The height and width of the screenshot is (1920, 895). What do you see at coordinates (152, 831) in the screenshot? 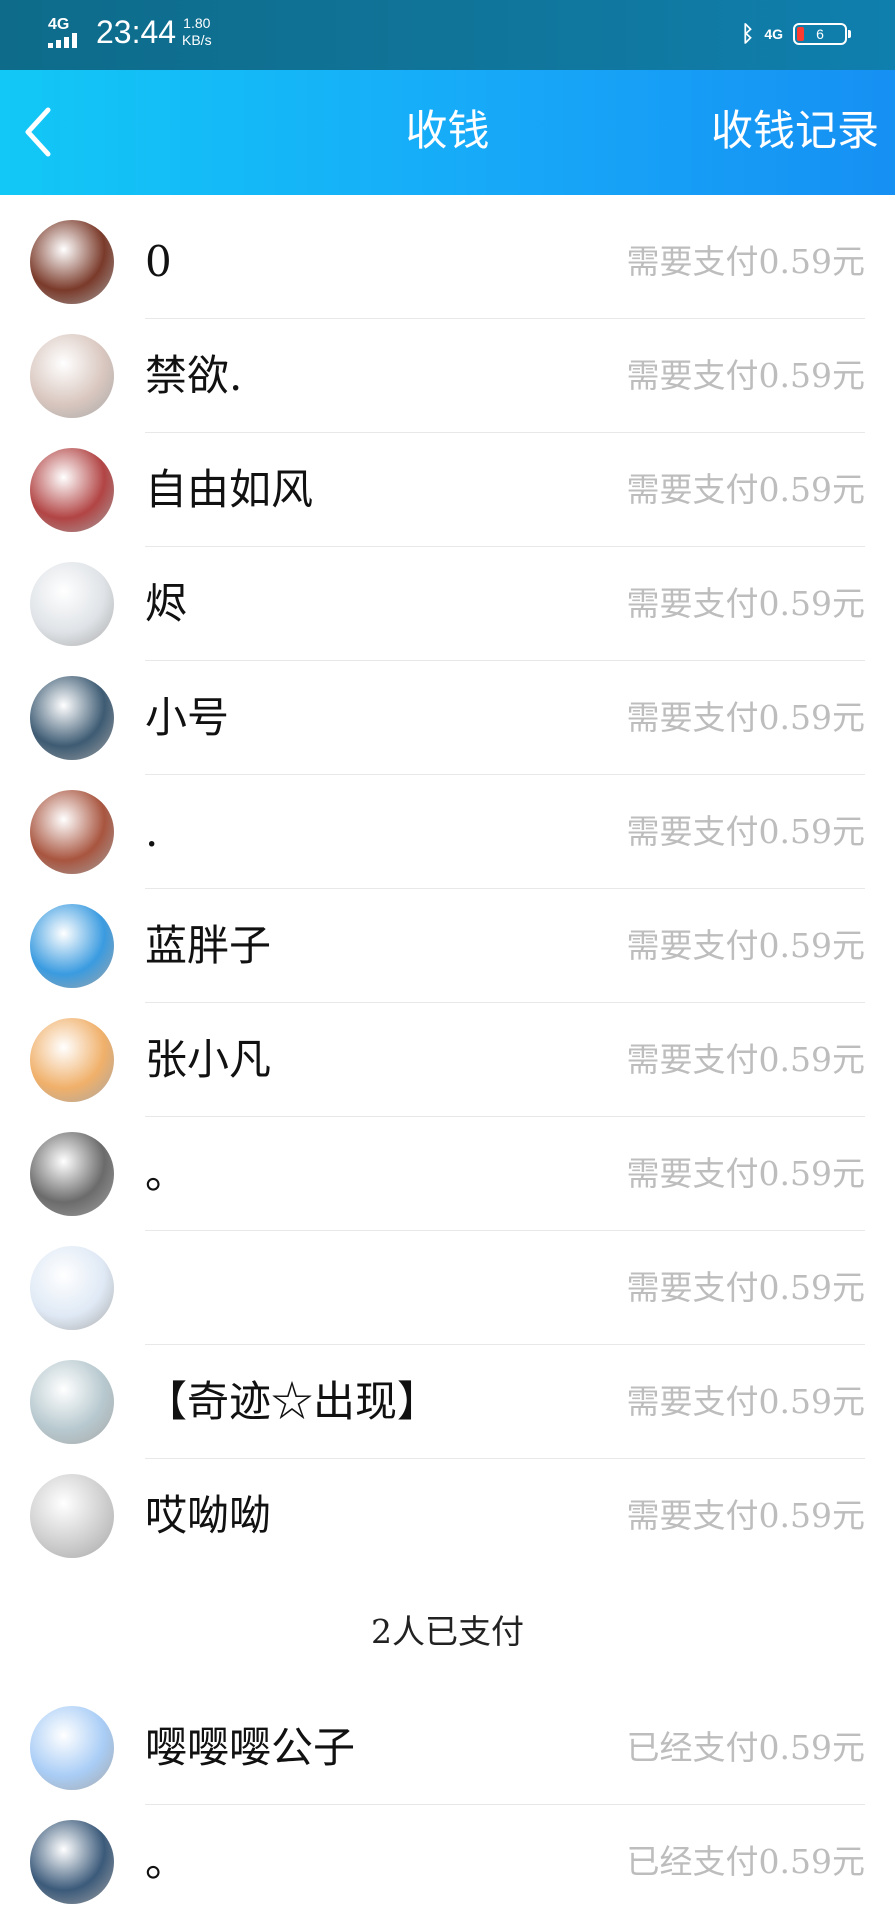
I see `member-name: .` at bounding box center [152, 831].